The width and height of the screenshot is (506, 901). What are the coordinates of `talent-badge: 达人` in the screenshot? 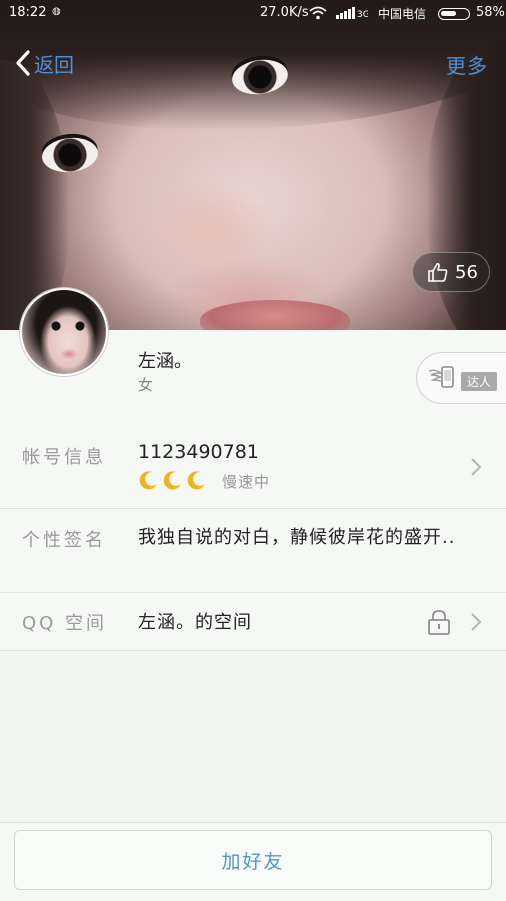 It's located at (461, 378).